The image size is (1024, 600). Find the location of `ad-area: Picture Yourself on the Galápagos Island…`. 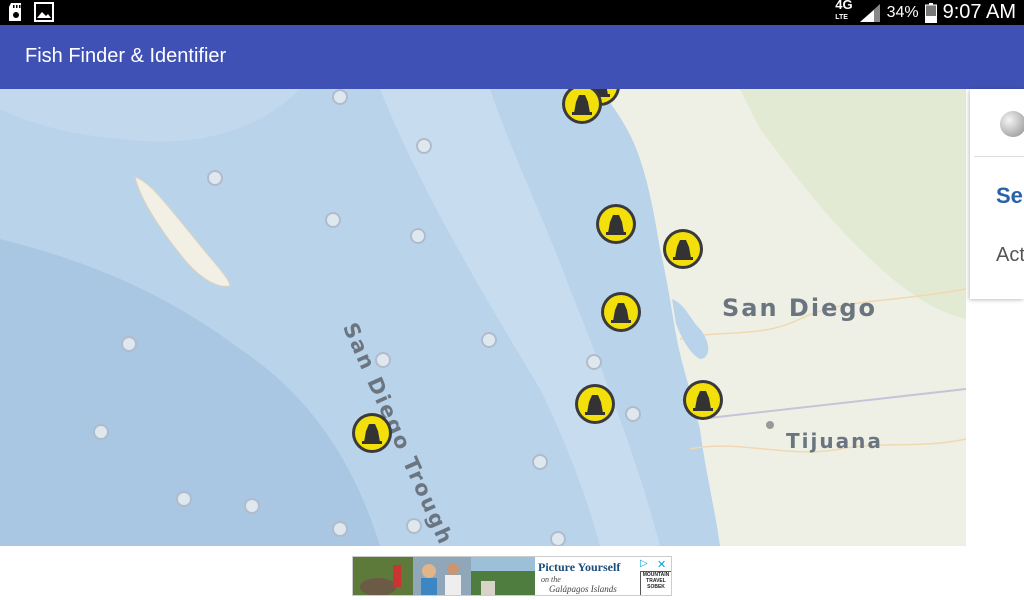

ad-area: Picture Yourself on the Galápagos Island… is located at coordinates (512, 573).